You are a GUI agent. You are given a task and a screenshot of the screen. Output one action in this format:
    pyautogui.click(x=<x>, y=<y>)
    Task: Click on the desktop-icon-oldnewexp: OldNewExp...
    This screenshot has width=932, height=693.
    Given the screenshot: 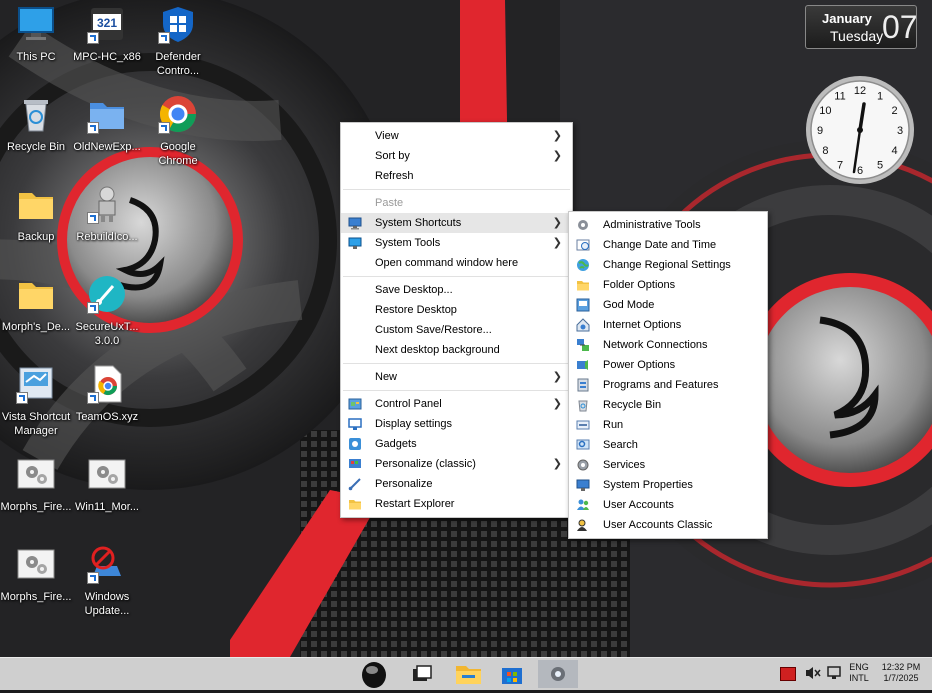 What is the action you would take?
    pyautogui.click(x=107, y=124)
    